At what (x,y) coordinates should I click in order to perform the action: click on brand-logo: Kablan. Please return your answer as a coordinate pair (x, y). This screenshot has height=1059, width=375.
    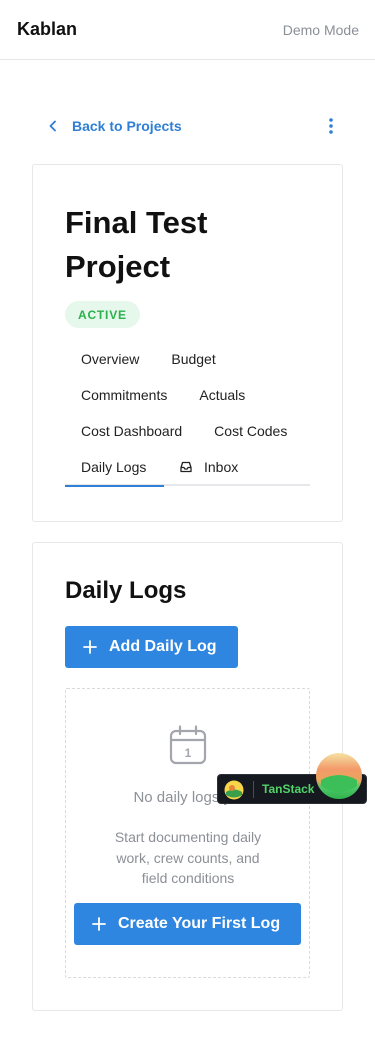
    Looking at the image, I should click on (47, 29).